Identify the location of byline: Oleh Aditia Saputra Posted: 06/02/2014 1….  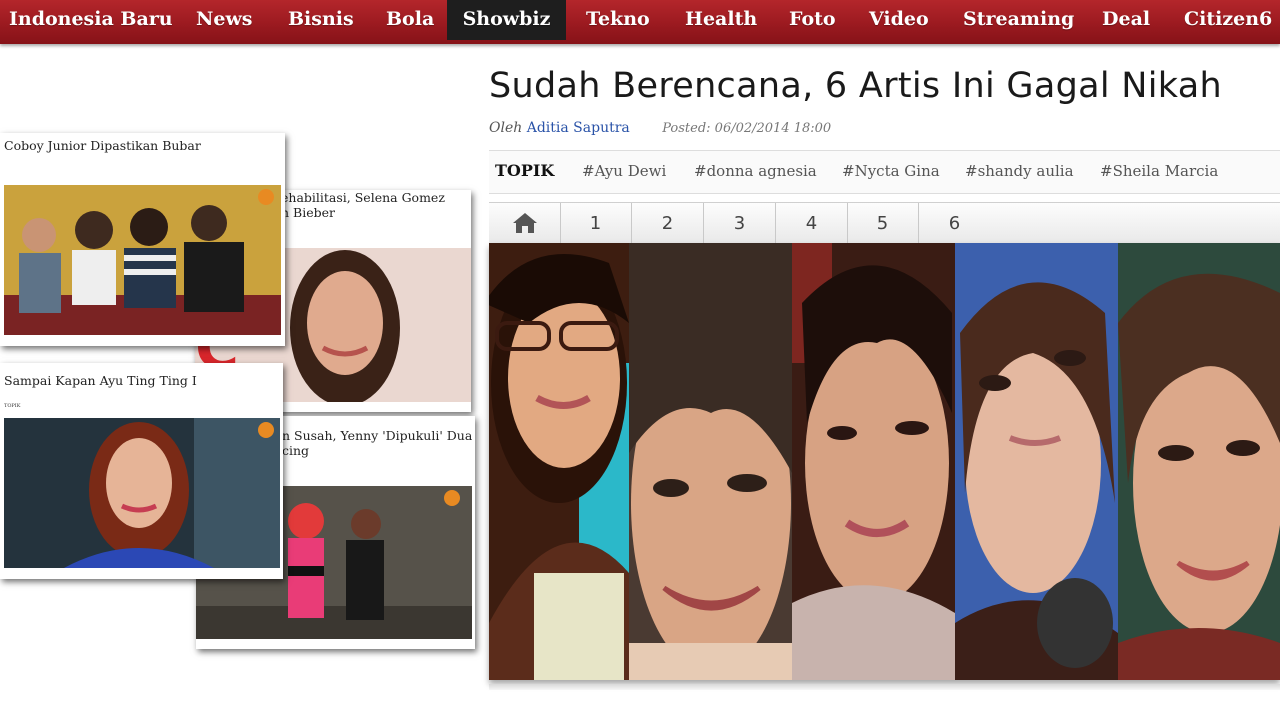
(660, 128).